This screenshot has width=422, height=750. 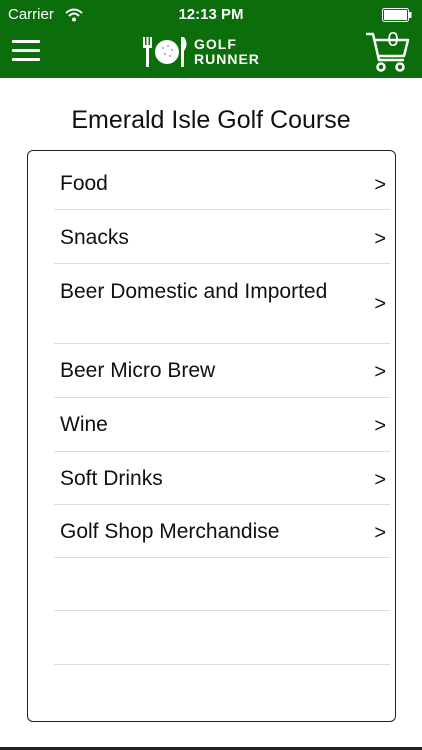 What do you see at coordinates (111, 478) in the screenshot?
I see `category-label: Soft Drinks` at bounding box center [111, 478].